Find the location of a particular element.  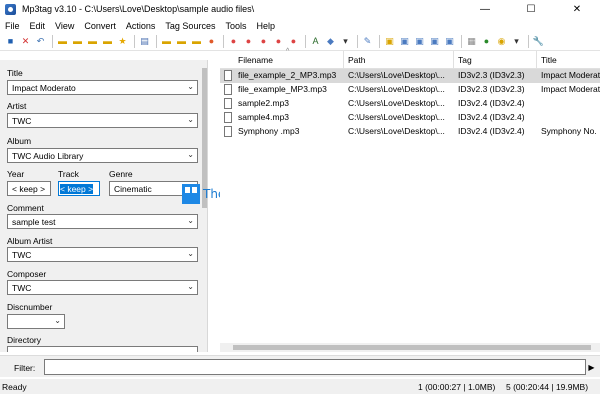

column-filename-label: Filename is located at coordinates (255, 59).